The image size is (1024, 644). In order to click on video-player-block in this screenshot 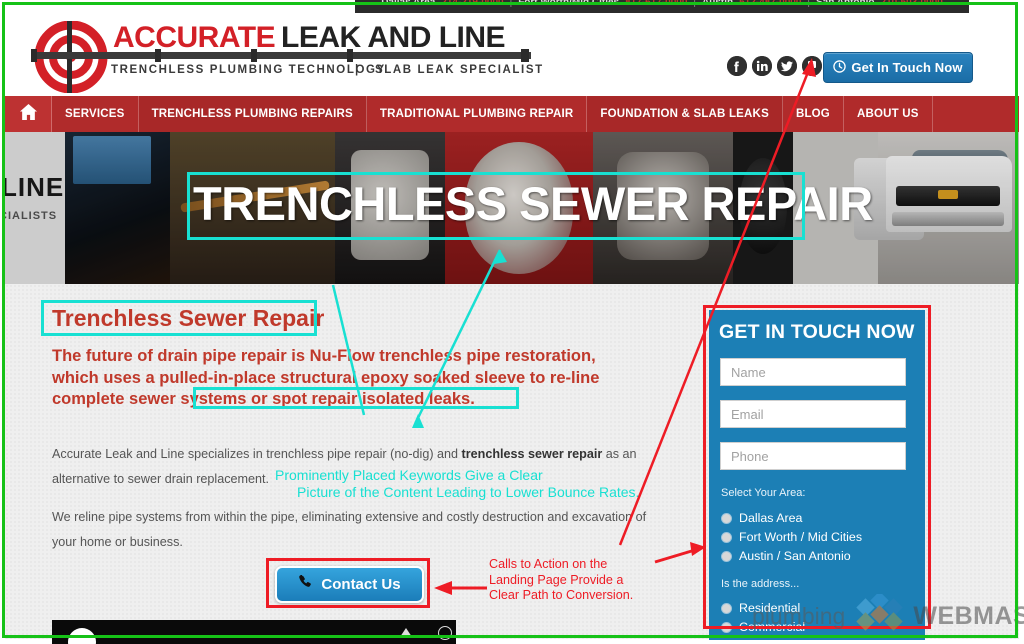, I will do `click(254, 632)`.